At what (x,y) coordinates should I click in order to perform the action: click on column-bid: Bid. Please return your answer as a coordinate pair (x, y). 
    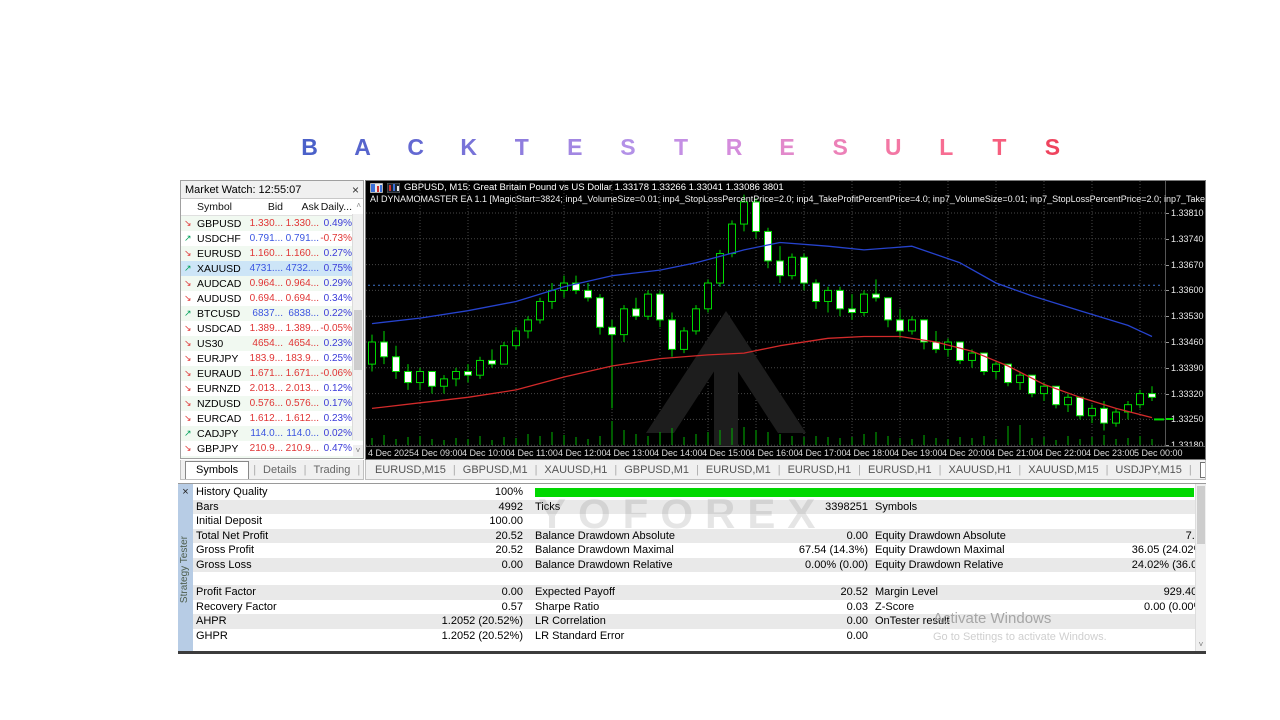
    Looking at the image, I should click on (265, 207).